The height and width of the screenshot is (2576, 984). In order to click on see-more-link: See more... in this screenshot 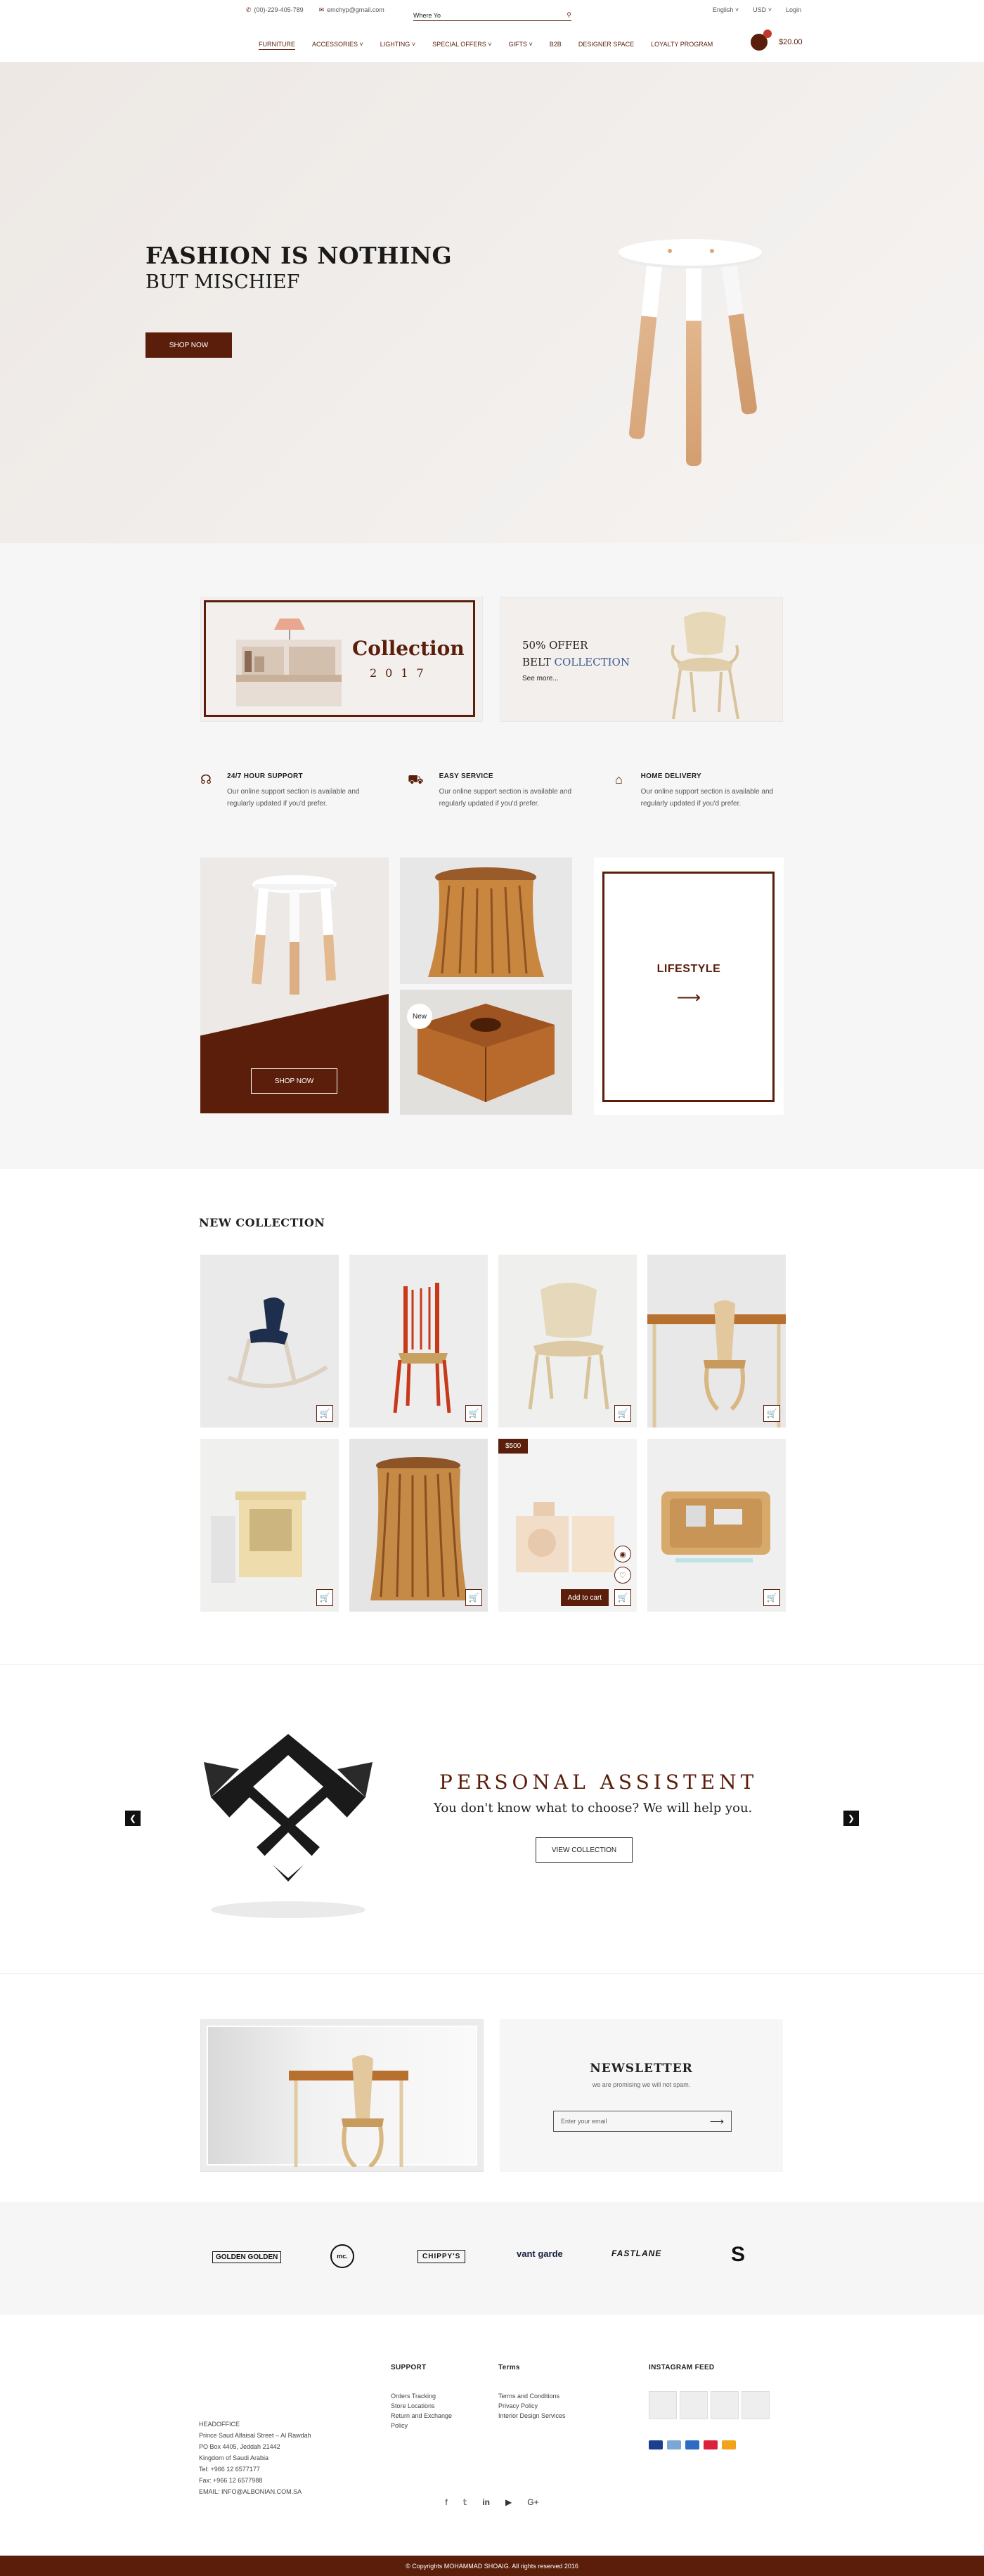, I will do `click(540, 679)`.